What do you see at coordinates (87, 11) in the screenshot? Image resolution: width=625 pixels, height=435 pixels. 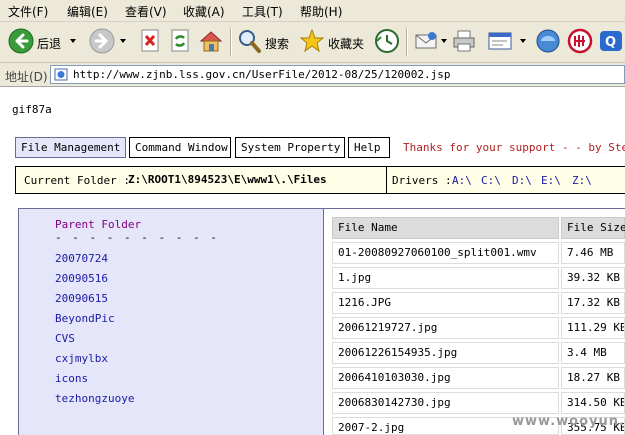 I see `menu-edit: 编辑(E)` at bounding box center [87, 11].